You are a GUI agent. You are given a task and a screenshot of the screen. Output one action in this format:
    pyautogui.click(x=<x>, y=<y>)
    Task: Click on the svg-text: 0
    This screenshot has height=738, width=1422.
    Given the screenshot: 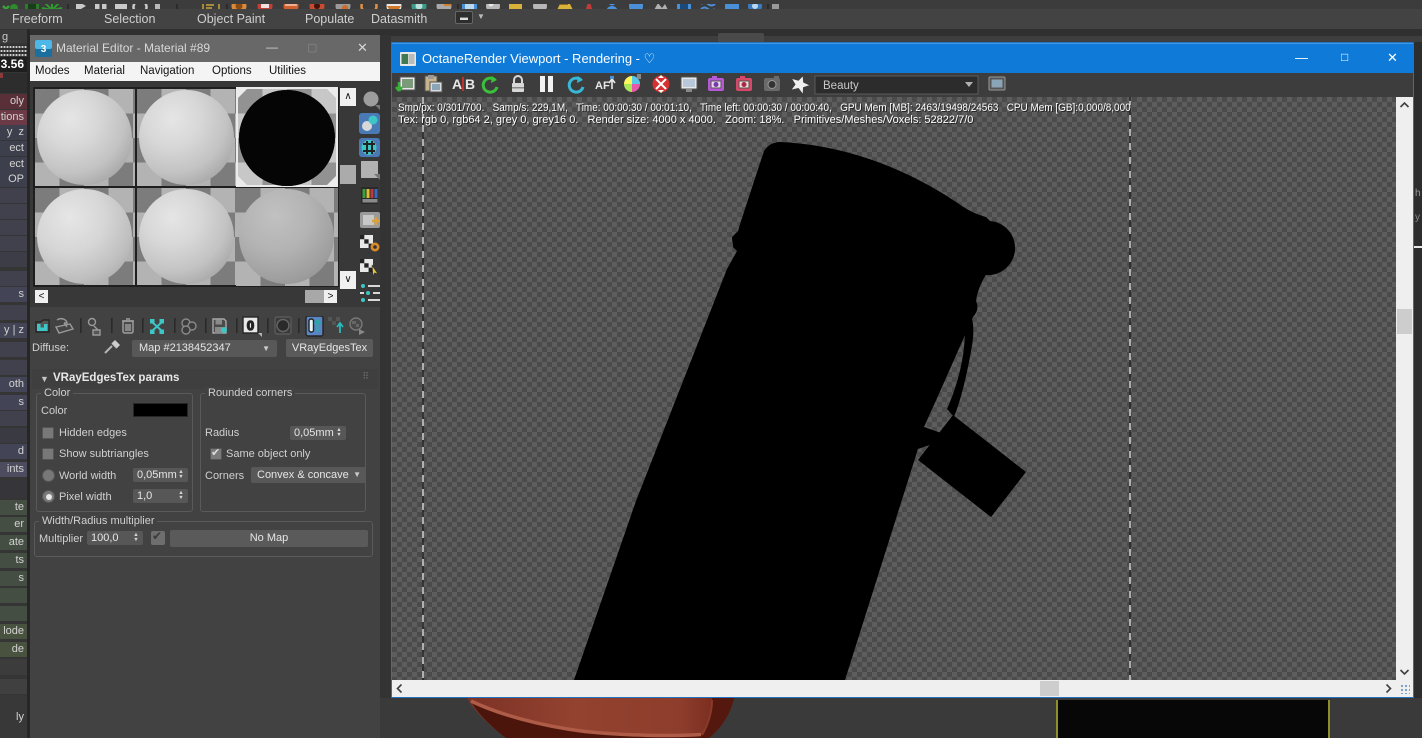 What is the action you would take?
    pyautogui.click(x=250, y=325)
    